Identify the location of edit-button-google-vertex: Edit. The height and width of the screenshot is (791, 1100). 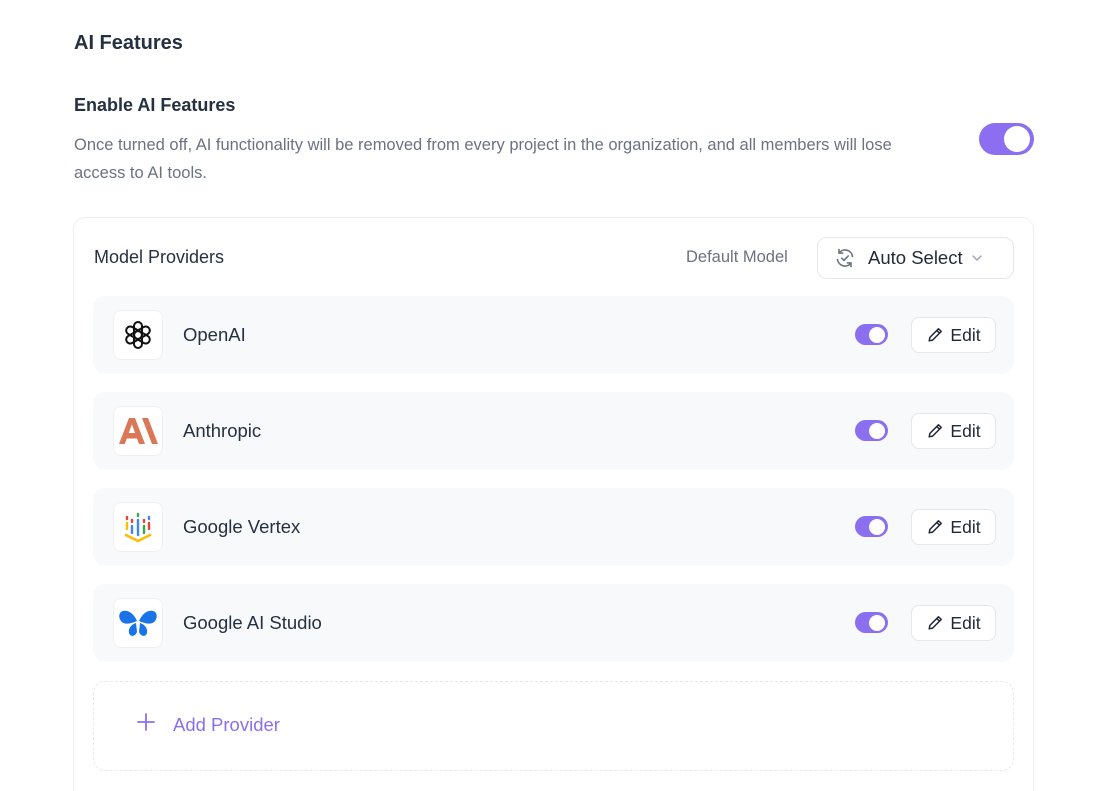
(953, 527).